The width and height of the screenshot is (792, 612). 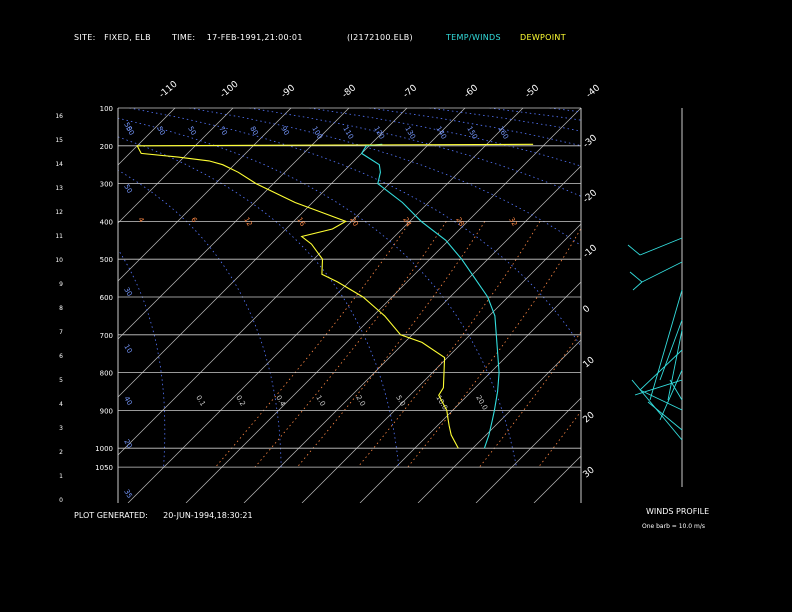 What do you see at coordinates (106, 109) in the screenshot?
I see `isobar-label-100: 100` at bounding box center [106, 109].